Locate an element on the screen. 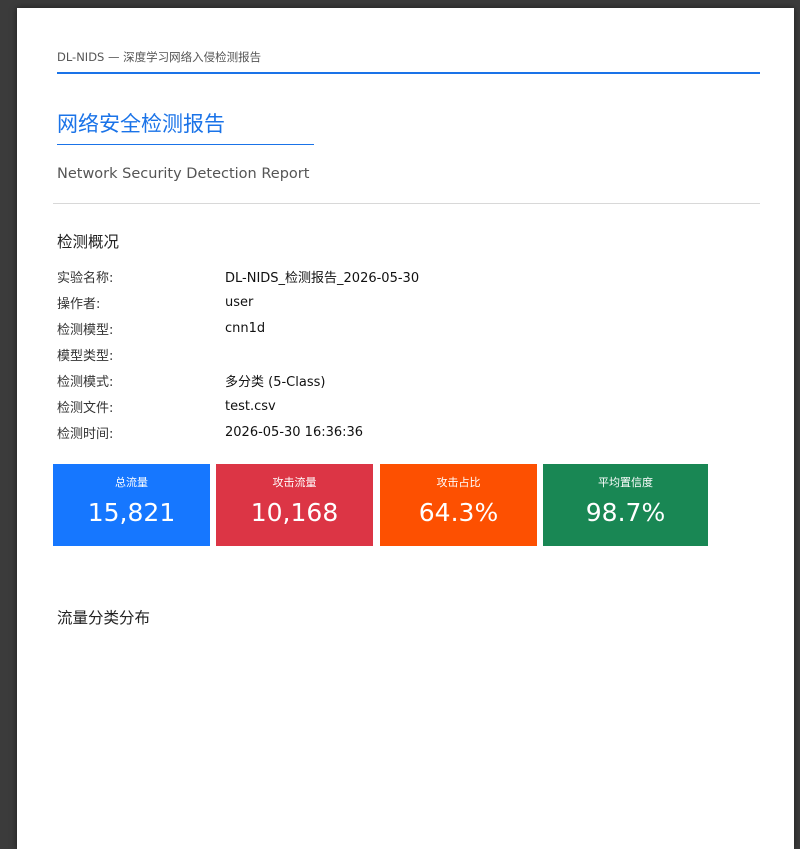 The height and width of the screenshot is (849, 800). stat-label: 攻击占比 is located at coordinates (458, 482).